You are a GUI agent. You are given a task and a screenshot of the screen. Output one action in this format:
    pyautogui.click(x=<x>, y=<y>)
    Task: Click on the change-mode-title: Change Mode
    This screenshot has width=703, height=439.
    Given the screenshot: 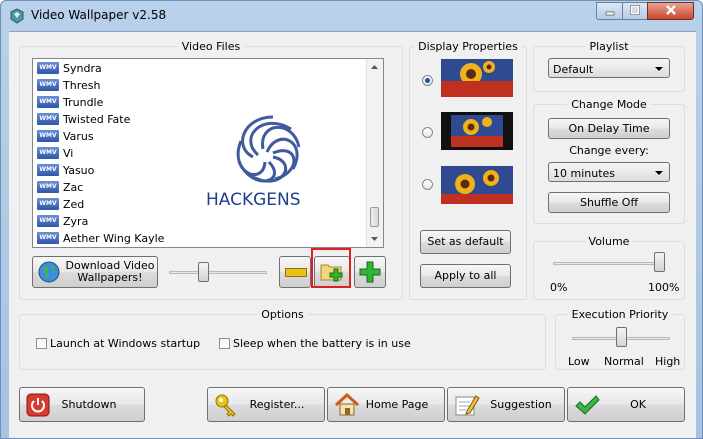 What is the action you would take?
    pyautogui.click(x=609, y=104)
    